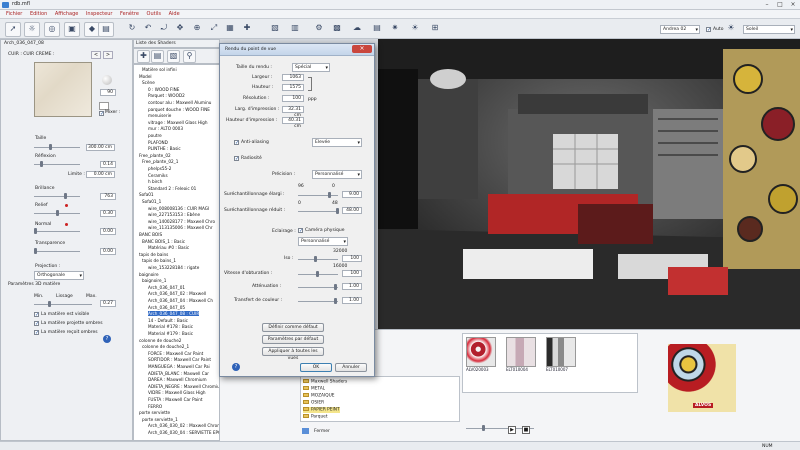  Describe the element at coordinates (63, 89) in the screenshot. I see `material-preview` at that location.